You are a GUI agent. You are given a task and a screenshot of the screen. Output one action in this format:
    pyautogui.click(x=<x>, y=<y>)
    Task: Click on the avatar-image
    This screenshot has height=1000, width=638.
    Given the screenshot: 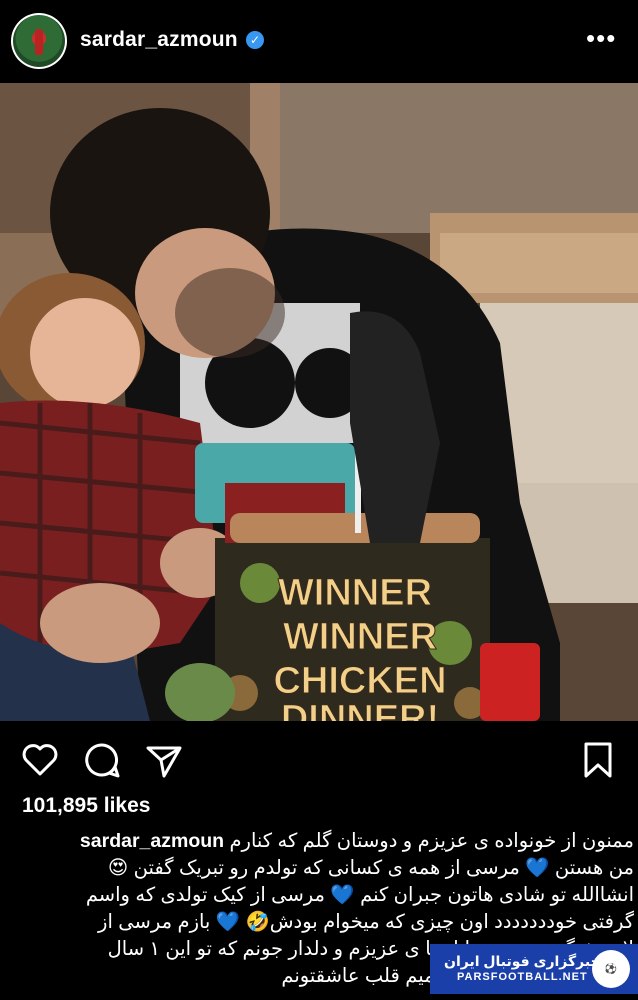 What is the action you would take?
    pyautogui.click(x=39, y=41)
    